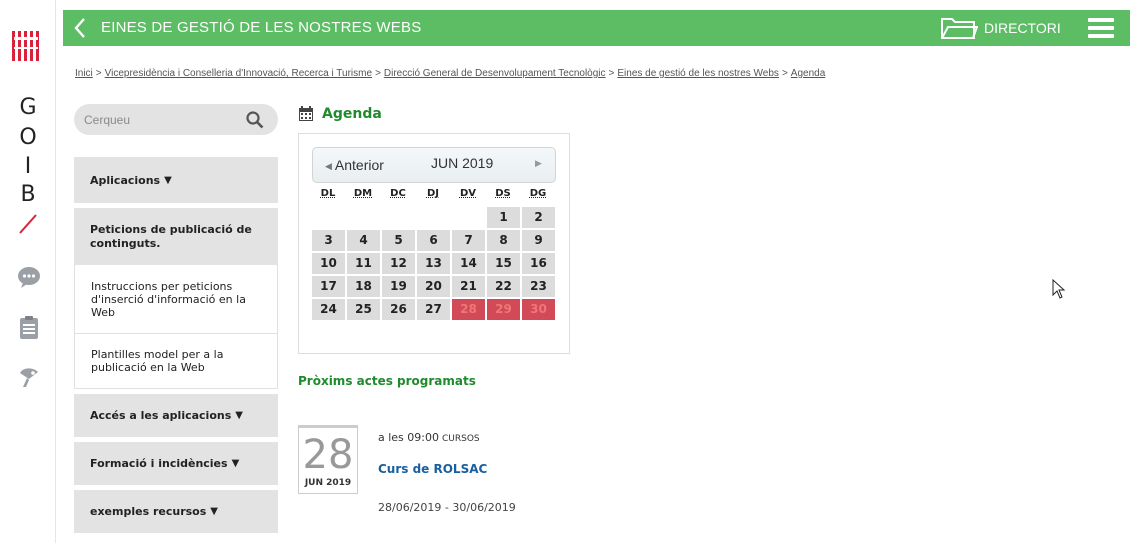  I want to click on calendar-prev-button: ◀ Anterior, so click(354, 165).